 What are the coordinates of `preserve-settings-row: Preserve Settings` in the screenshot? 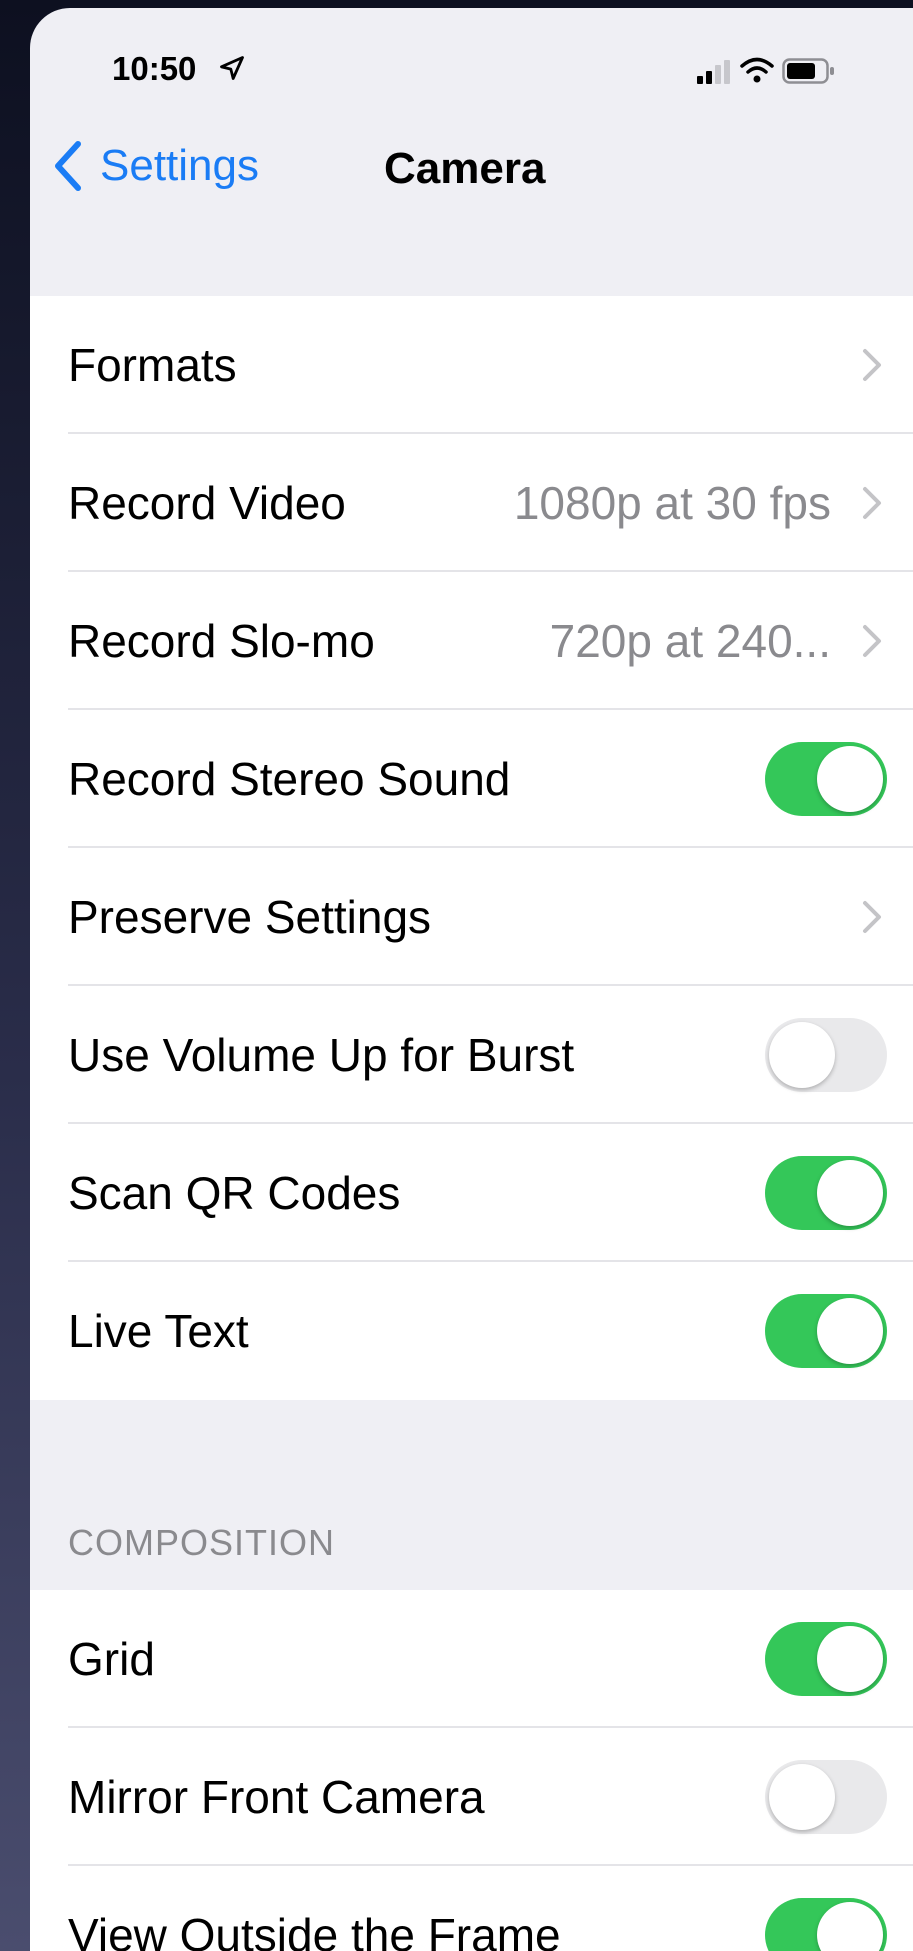 It's located at (471, 917).